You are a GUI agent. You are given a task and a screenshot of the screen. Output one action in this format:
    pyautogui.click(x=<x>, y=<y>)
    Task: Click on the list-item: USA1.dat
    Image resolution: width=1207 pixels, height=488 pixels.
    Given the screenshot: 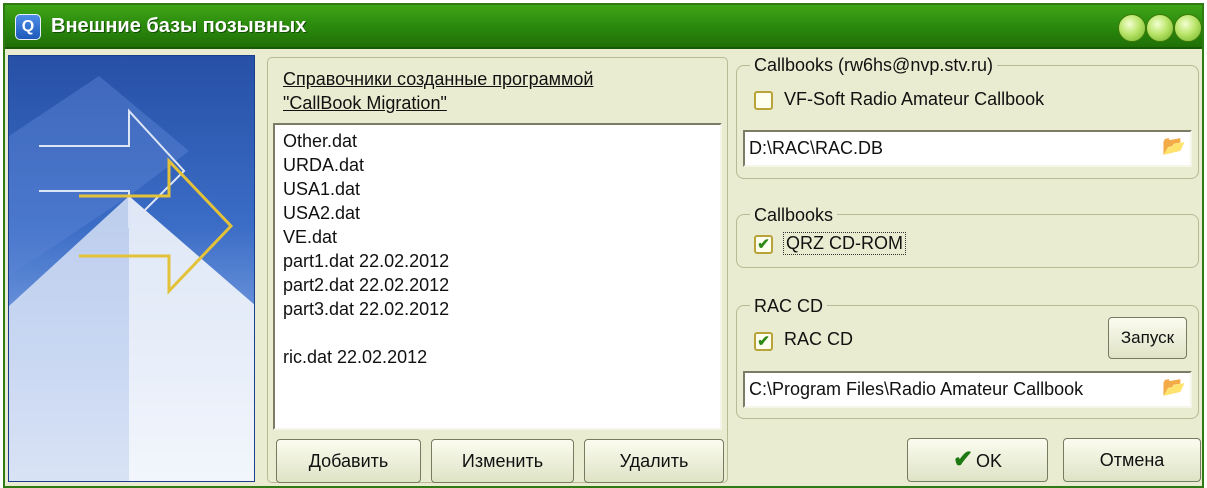 What is the action you would take?
    pyautogui.click(x=321, y=189)
    